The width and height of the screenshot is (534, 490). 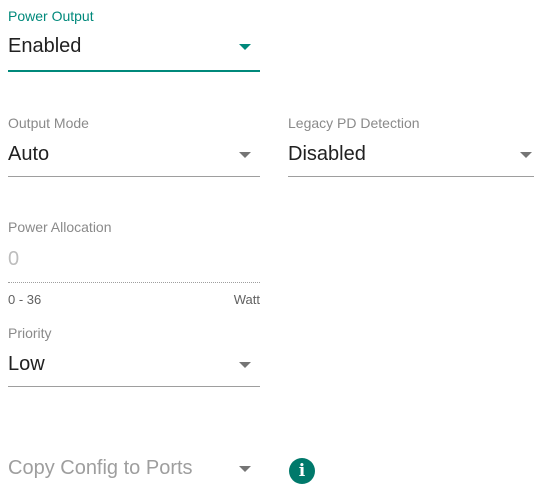 I want to click on legacy-pd-detection-underline, so click(x=411, y=176).